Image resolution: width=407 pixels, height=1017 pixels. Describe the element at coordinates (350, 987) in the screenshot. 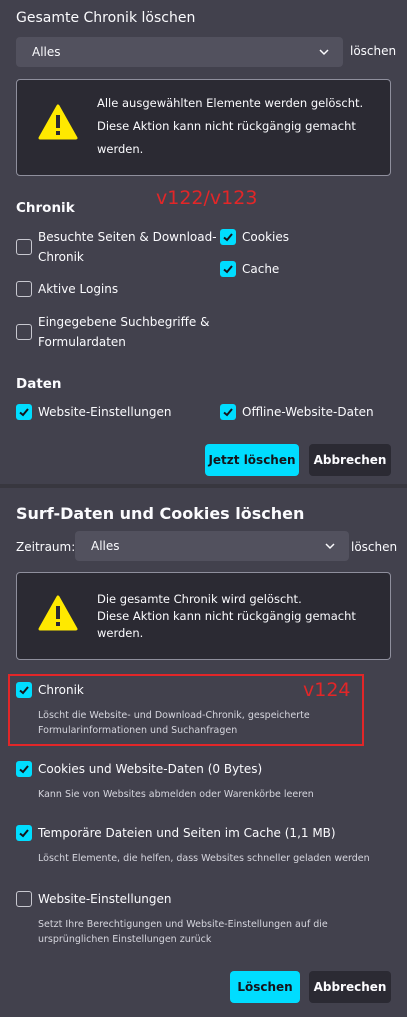

I see `cancel-button-new: Abbrechen` at that location.